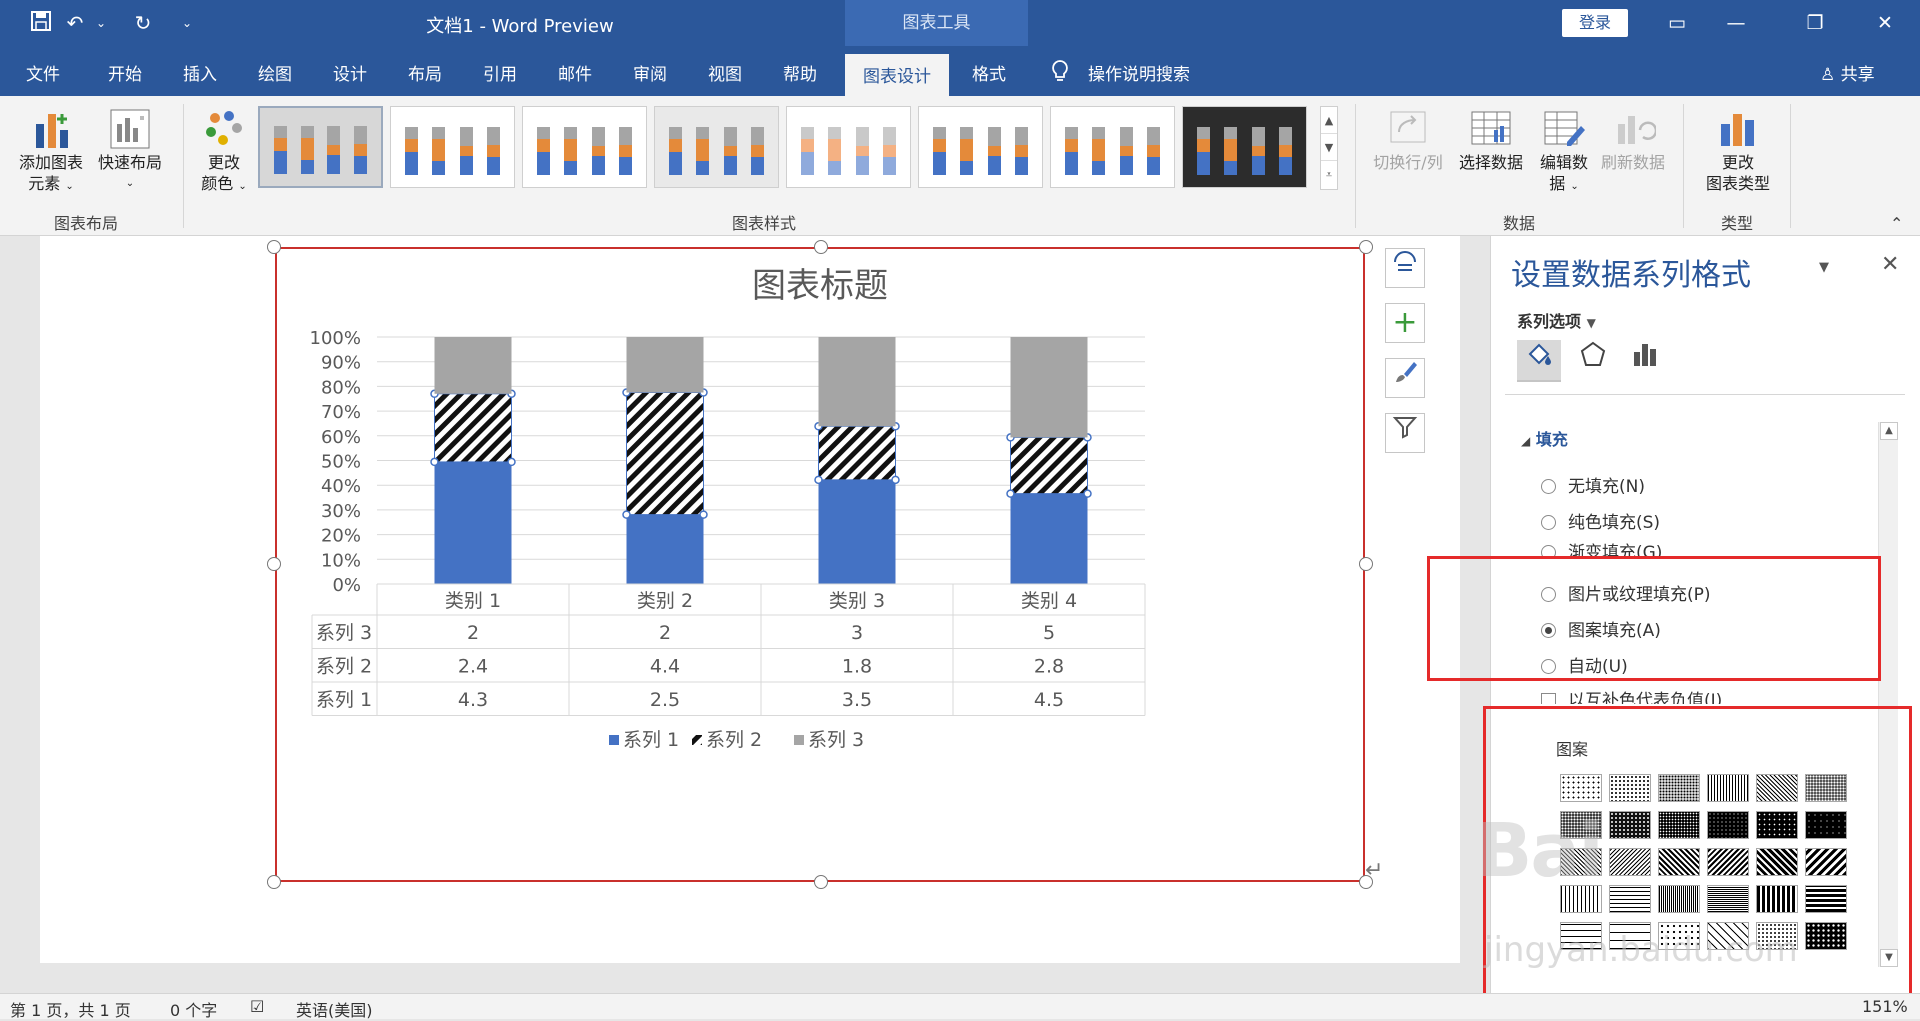 The image size is (1920, 1021). Describe the element at coordinates (1060, 73) in the screenshot. I see `lightbulb-icon` at that location.